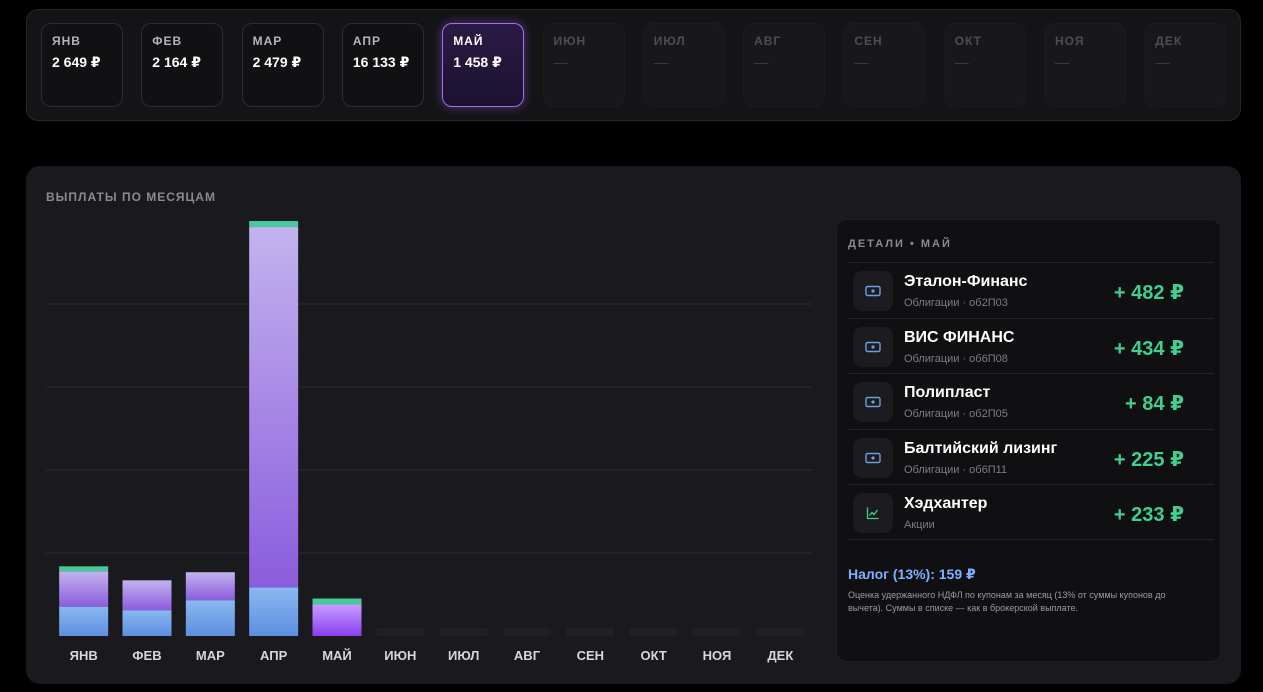 The image size is (1263, 692). Describe the element at coordinates (277, 62) in the screenshot. I see `month-amount: 2 479 ₽` at that location.